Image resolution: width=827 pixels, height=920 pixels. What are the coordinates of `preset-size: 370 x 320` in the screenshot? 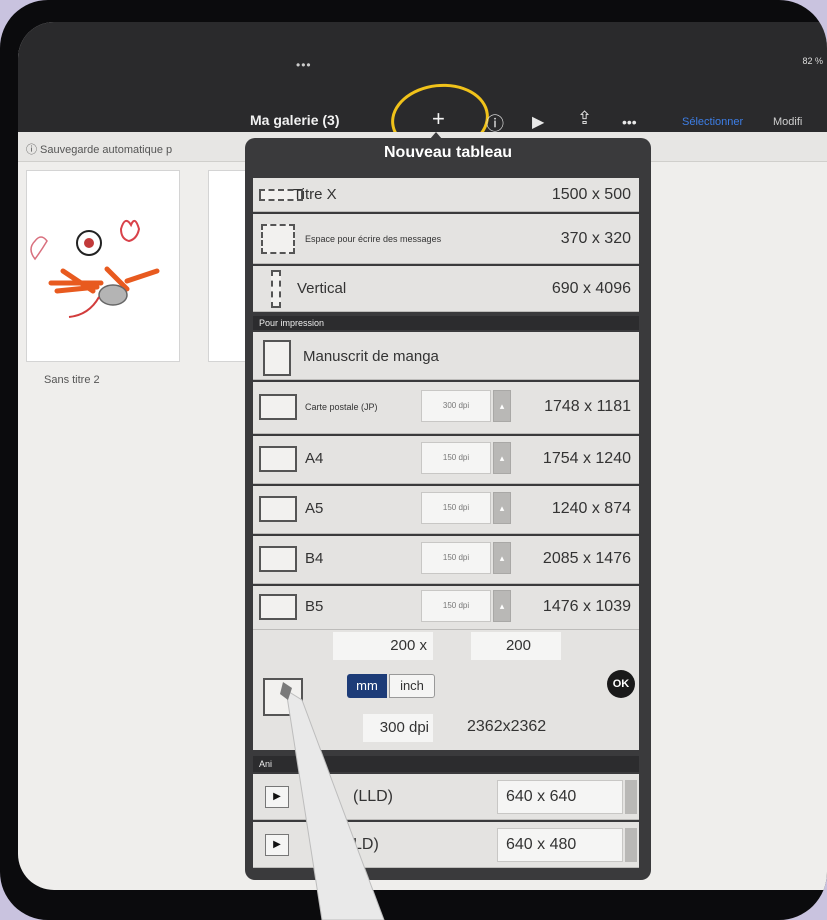 It's located at (595, 238).